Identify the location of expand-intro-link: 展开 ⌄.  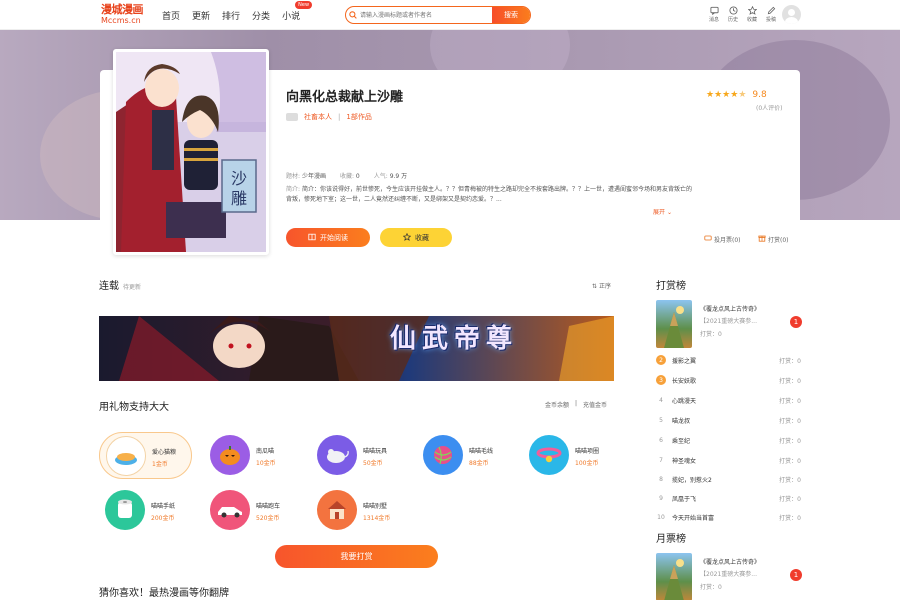
(662, 211).